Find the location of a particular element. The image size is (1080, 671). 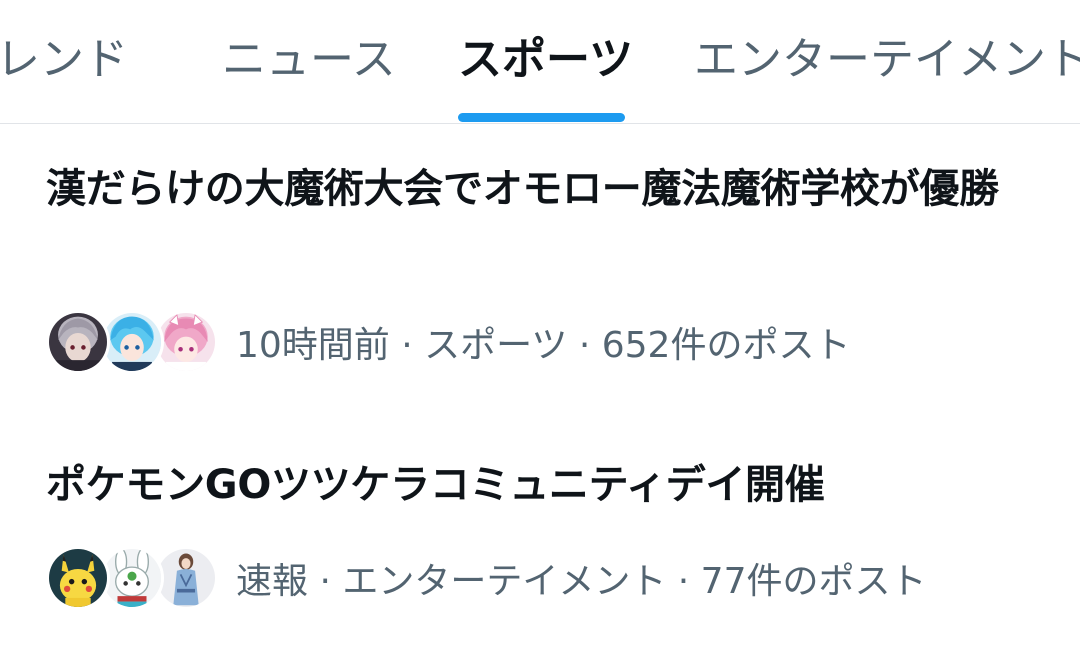

tab-sports: スポーツ is located at coordinates (545, 60).